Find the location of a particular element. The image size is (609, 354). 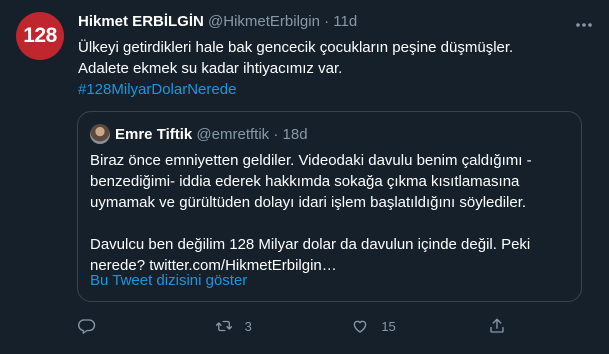

share-icon is located at coordinates (497, 325).